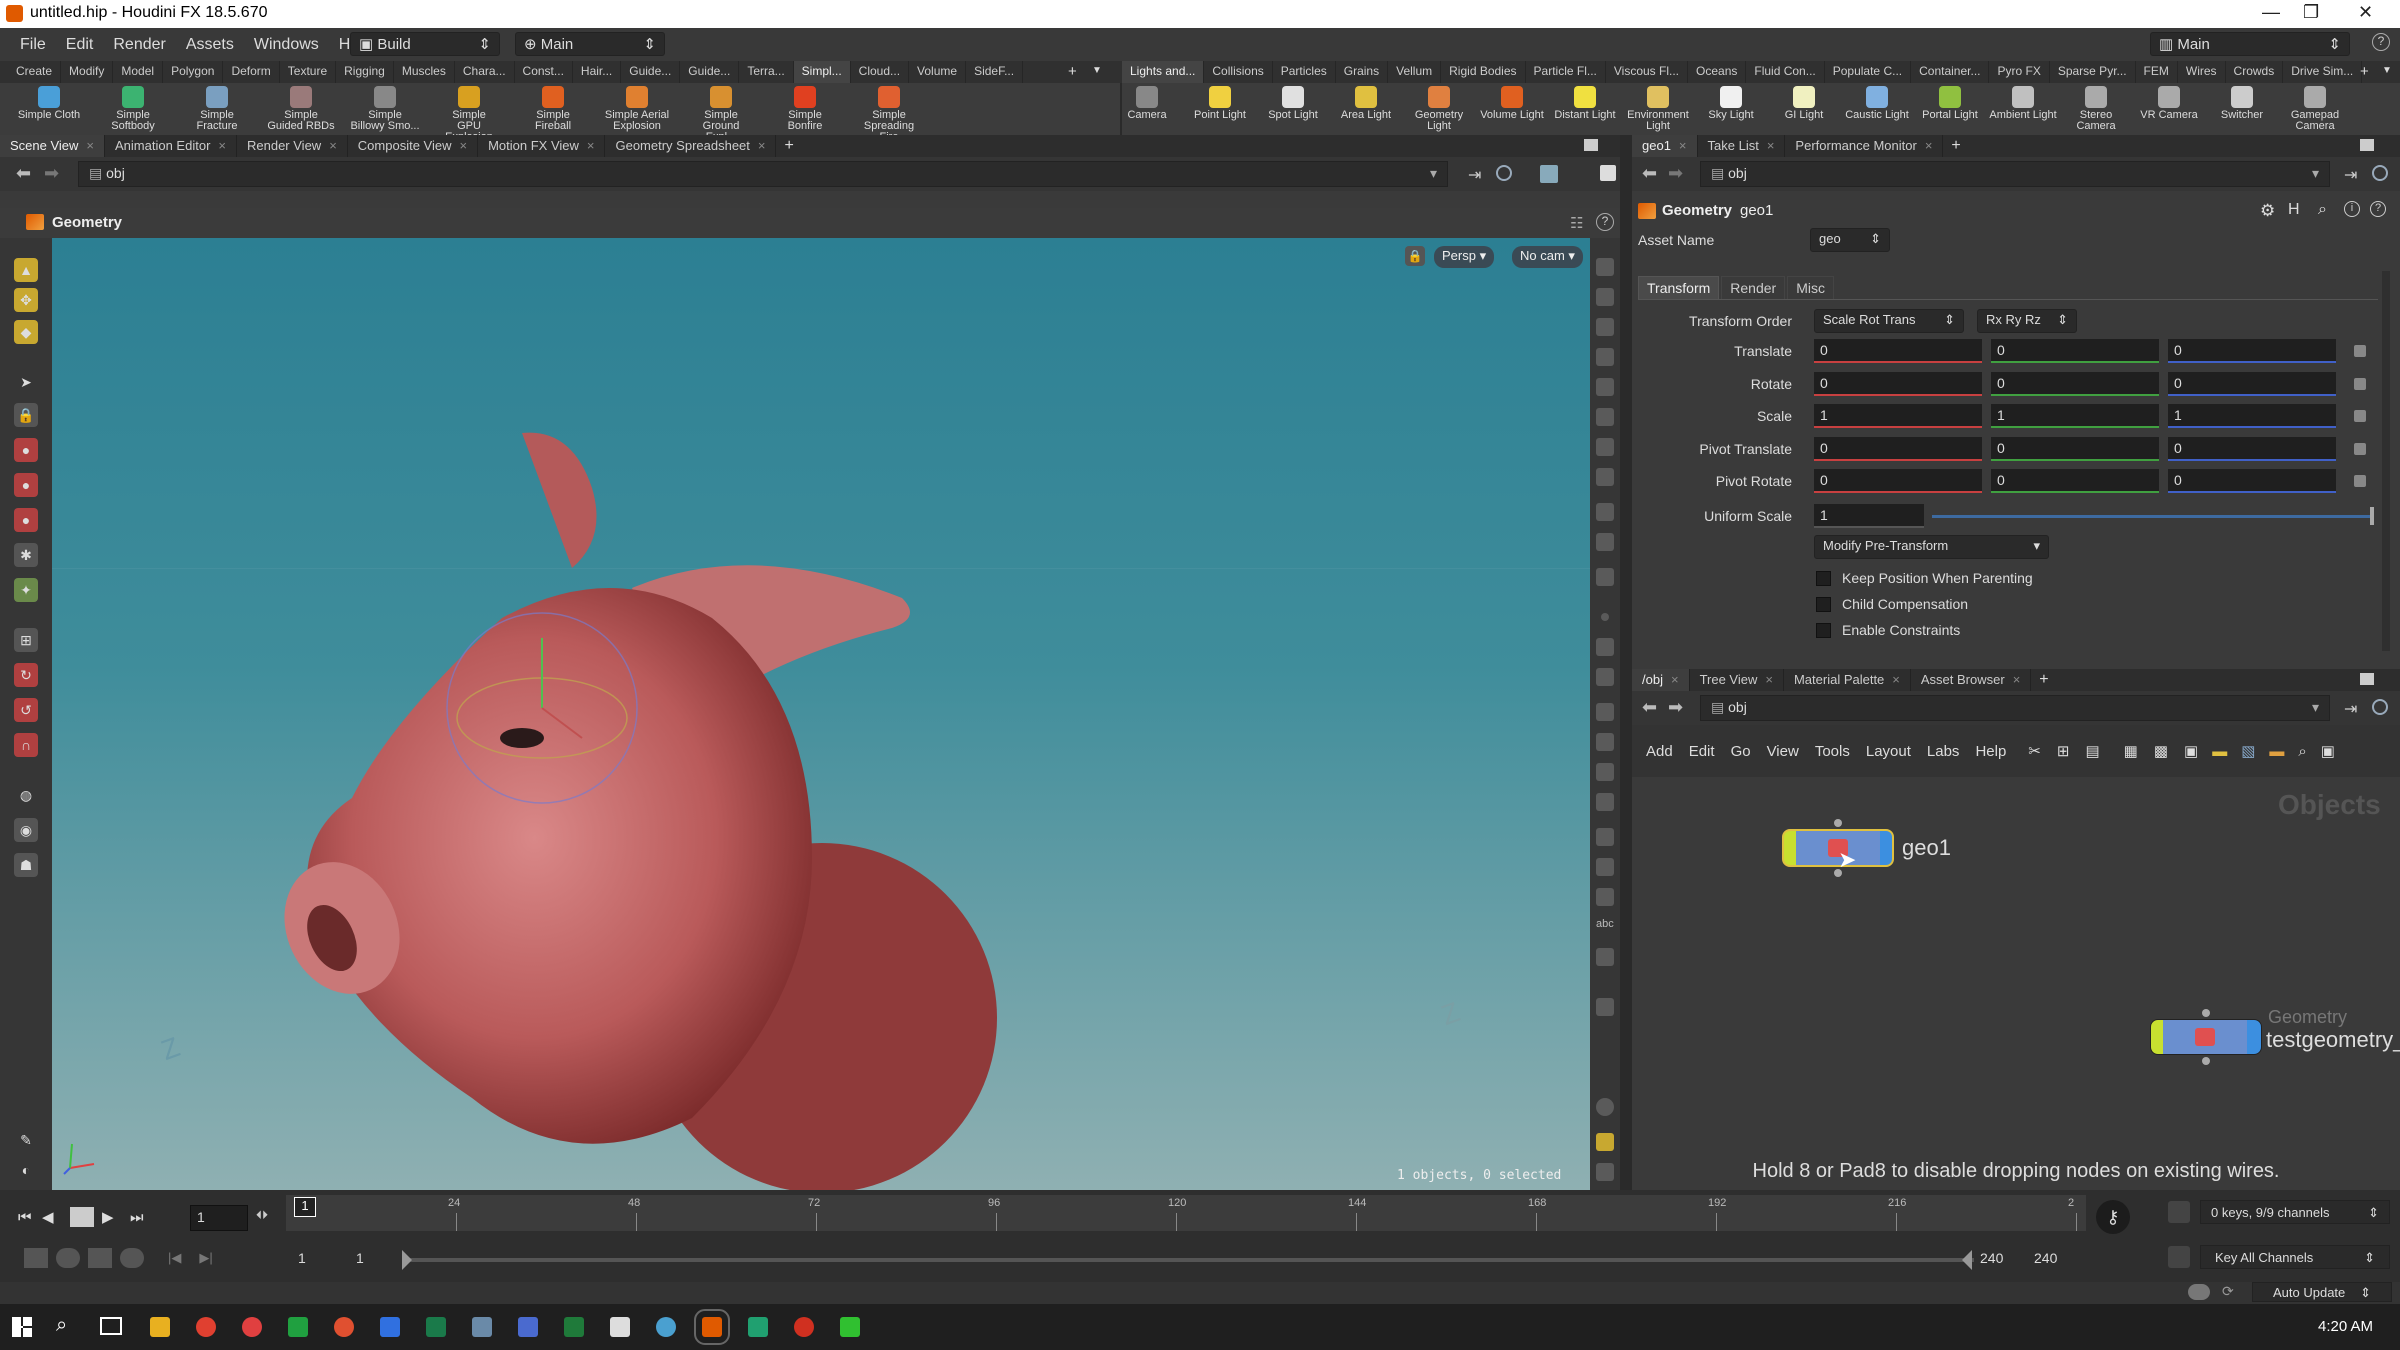 The height and width of the screenshot is (1350, 2400). Describe the element at coordinates (1605, 957) in the screenshot. I see `render-view-icon` at that location.